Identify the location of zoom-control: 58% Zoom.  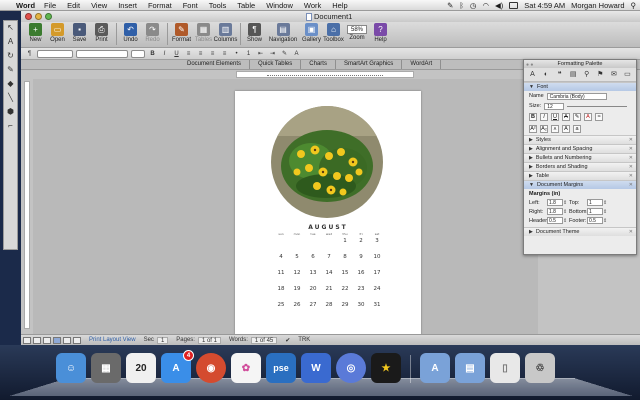
(357, 32).